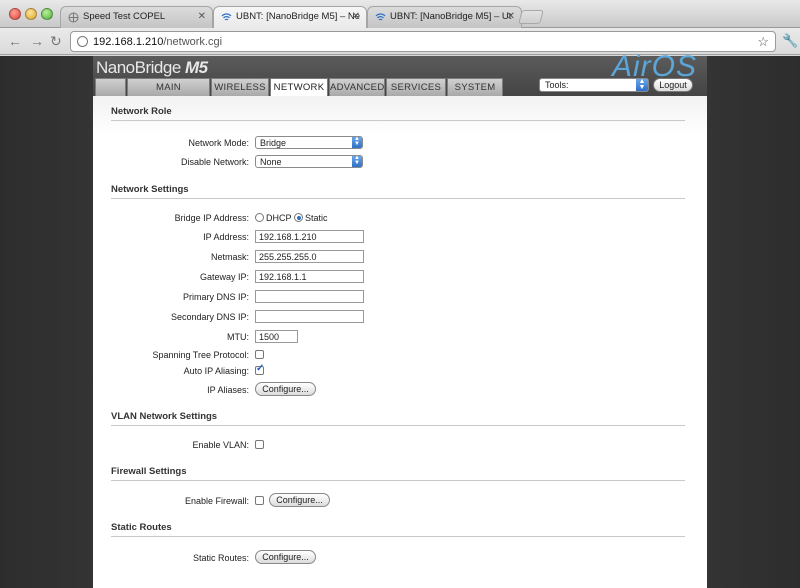 Image resolution: width=800 pixels, height=588 pixels. I want to click on browser-tab-utilities: UBNT: [NanoBridge M5] – Ut ✕, so click(444, 17).